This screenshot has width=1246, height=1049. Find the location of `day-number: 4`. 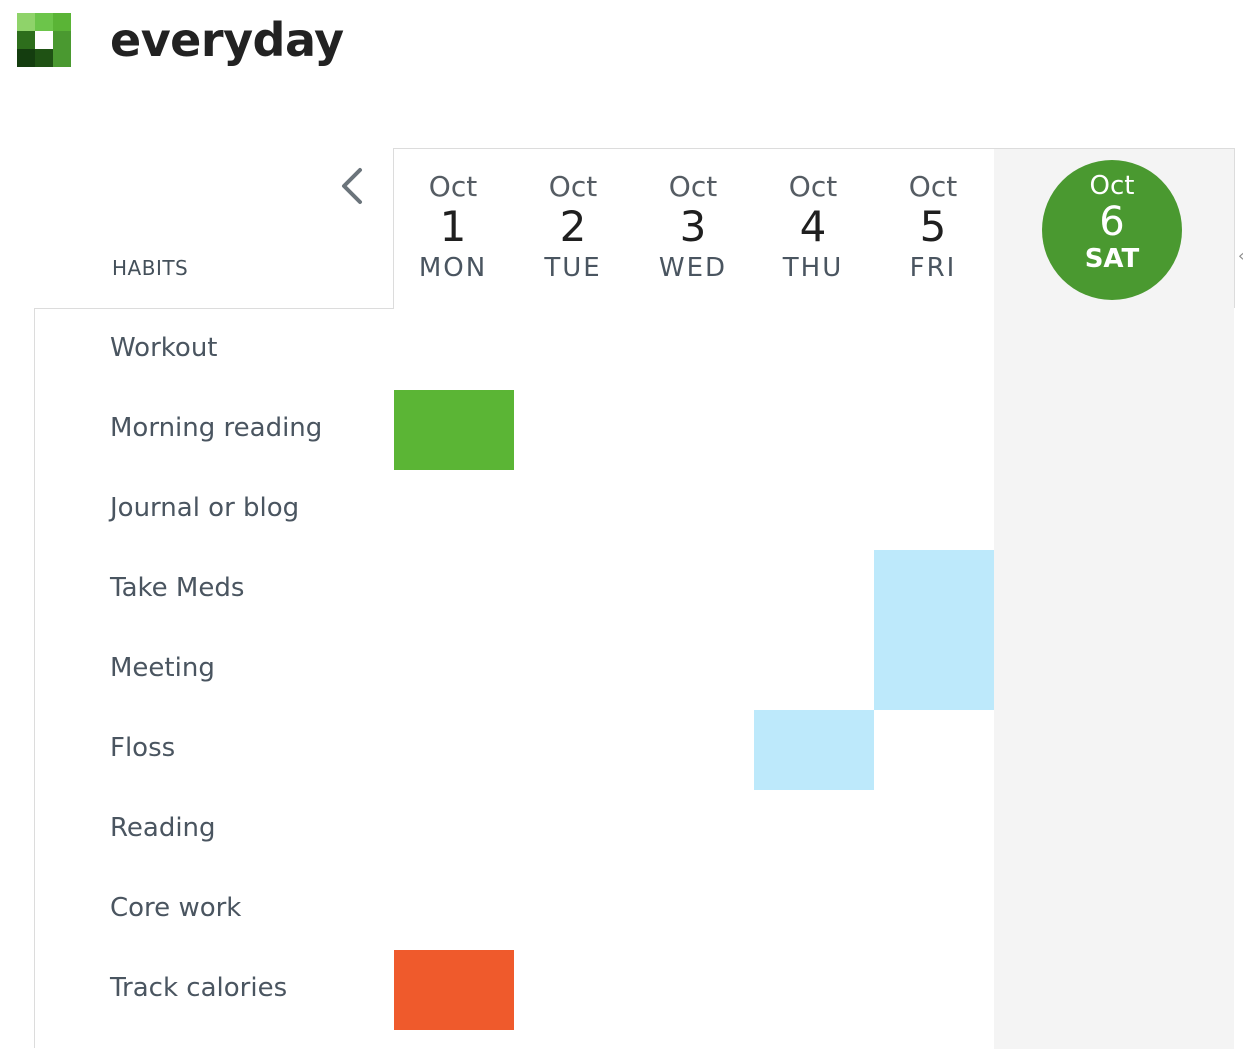

day-number: 4 is located at coordinates (813, 226).